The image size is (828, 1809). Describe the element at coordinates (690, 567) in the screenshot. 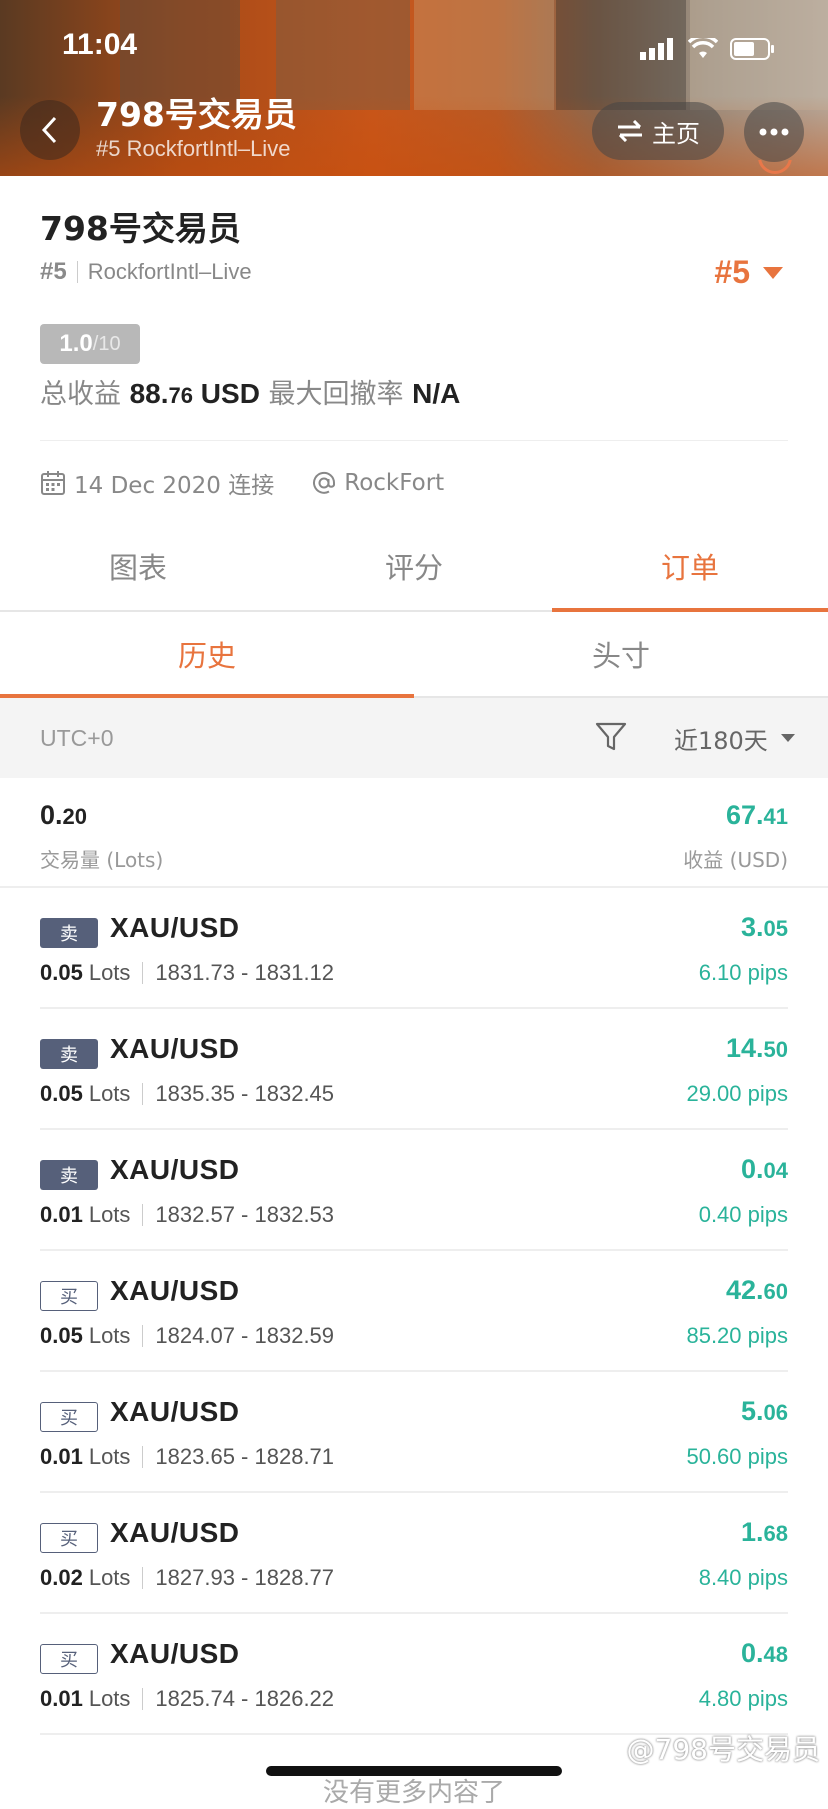

I see `tab-orders: 订单` at that location.